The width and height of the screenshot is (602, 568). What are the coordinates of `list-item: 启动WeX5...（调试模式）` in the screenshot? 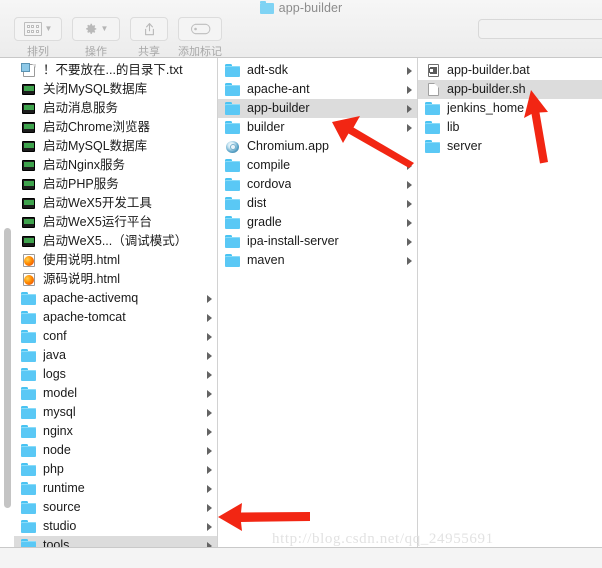 It's located at (115, 241).